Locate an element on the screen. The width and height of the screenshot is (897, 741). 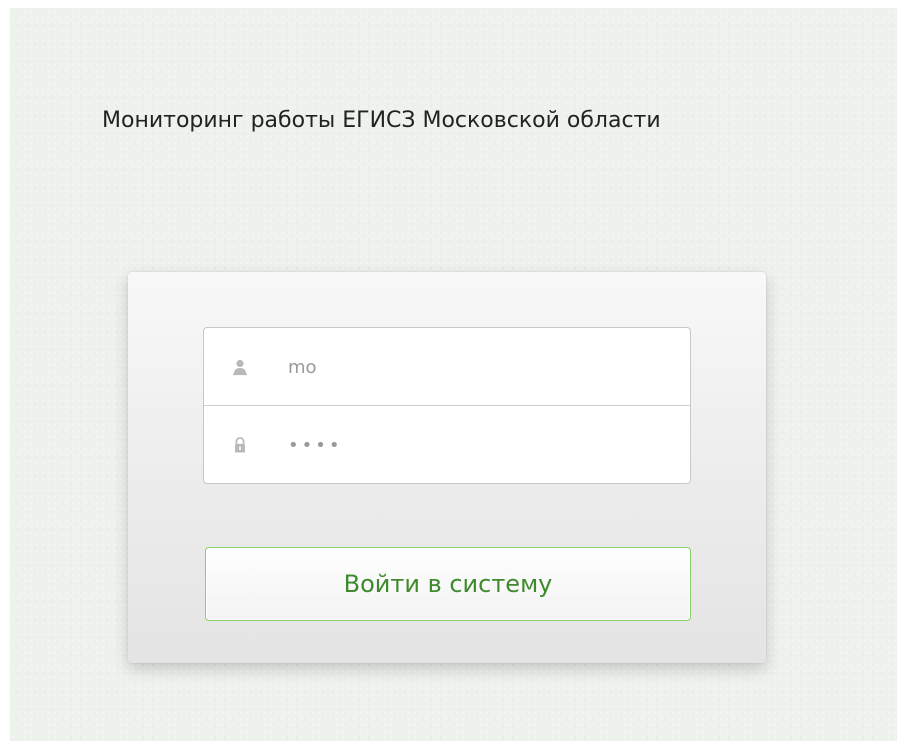
password-input is located at coordinates (478, 444).